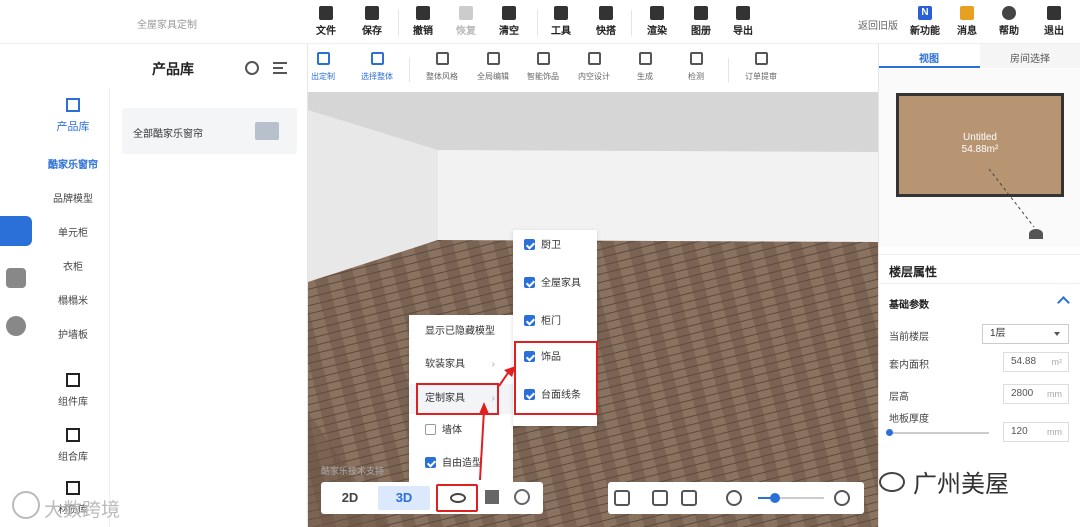 This screenshot has height=527, width=1080. Describe the element at coordinates (73, 299) in the screenshot. I see `nav-item-tatami: 榻榻米` at that location.